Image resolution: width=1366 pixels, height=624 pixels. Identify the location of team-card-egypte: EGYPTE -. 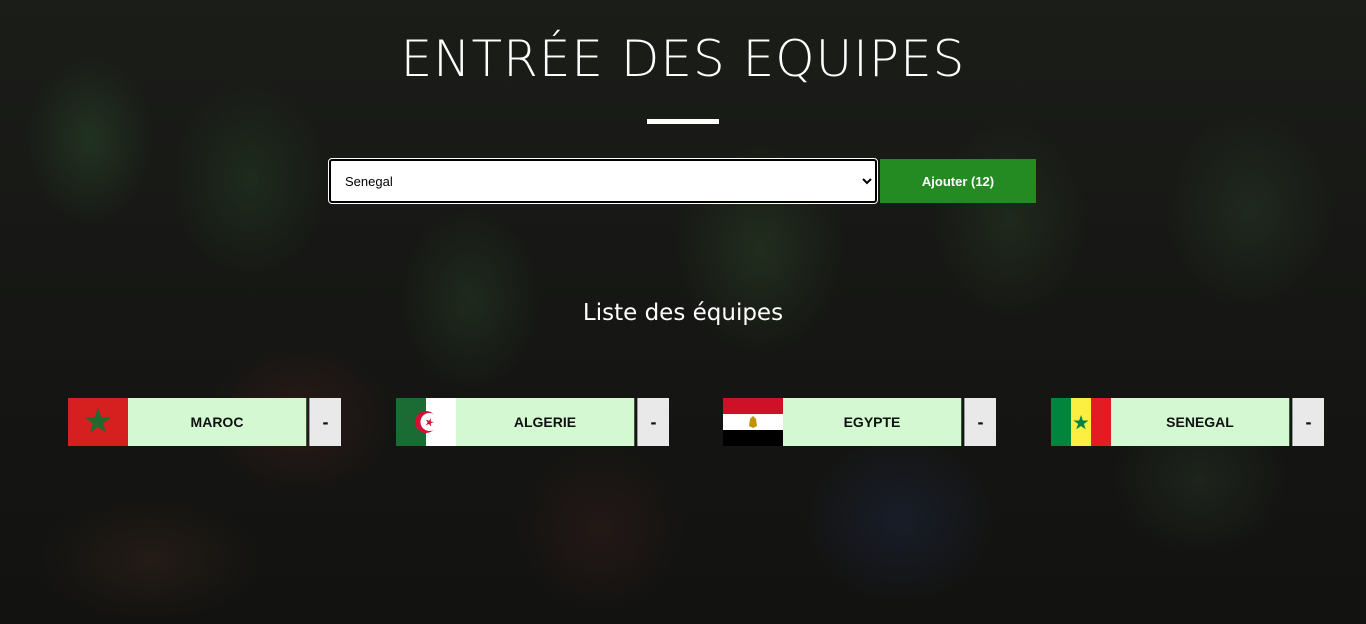
(859, 422).